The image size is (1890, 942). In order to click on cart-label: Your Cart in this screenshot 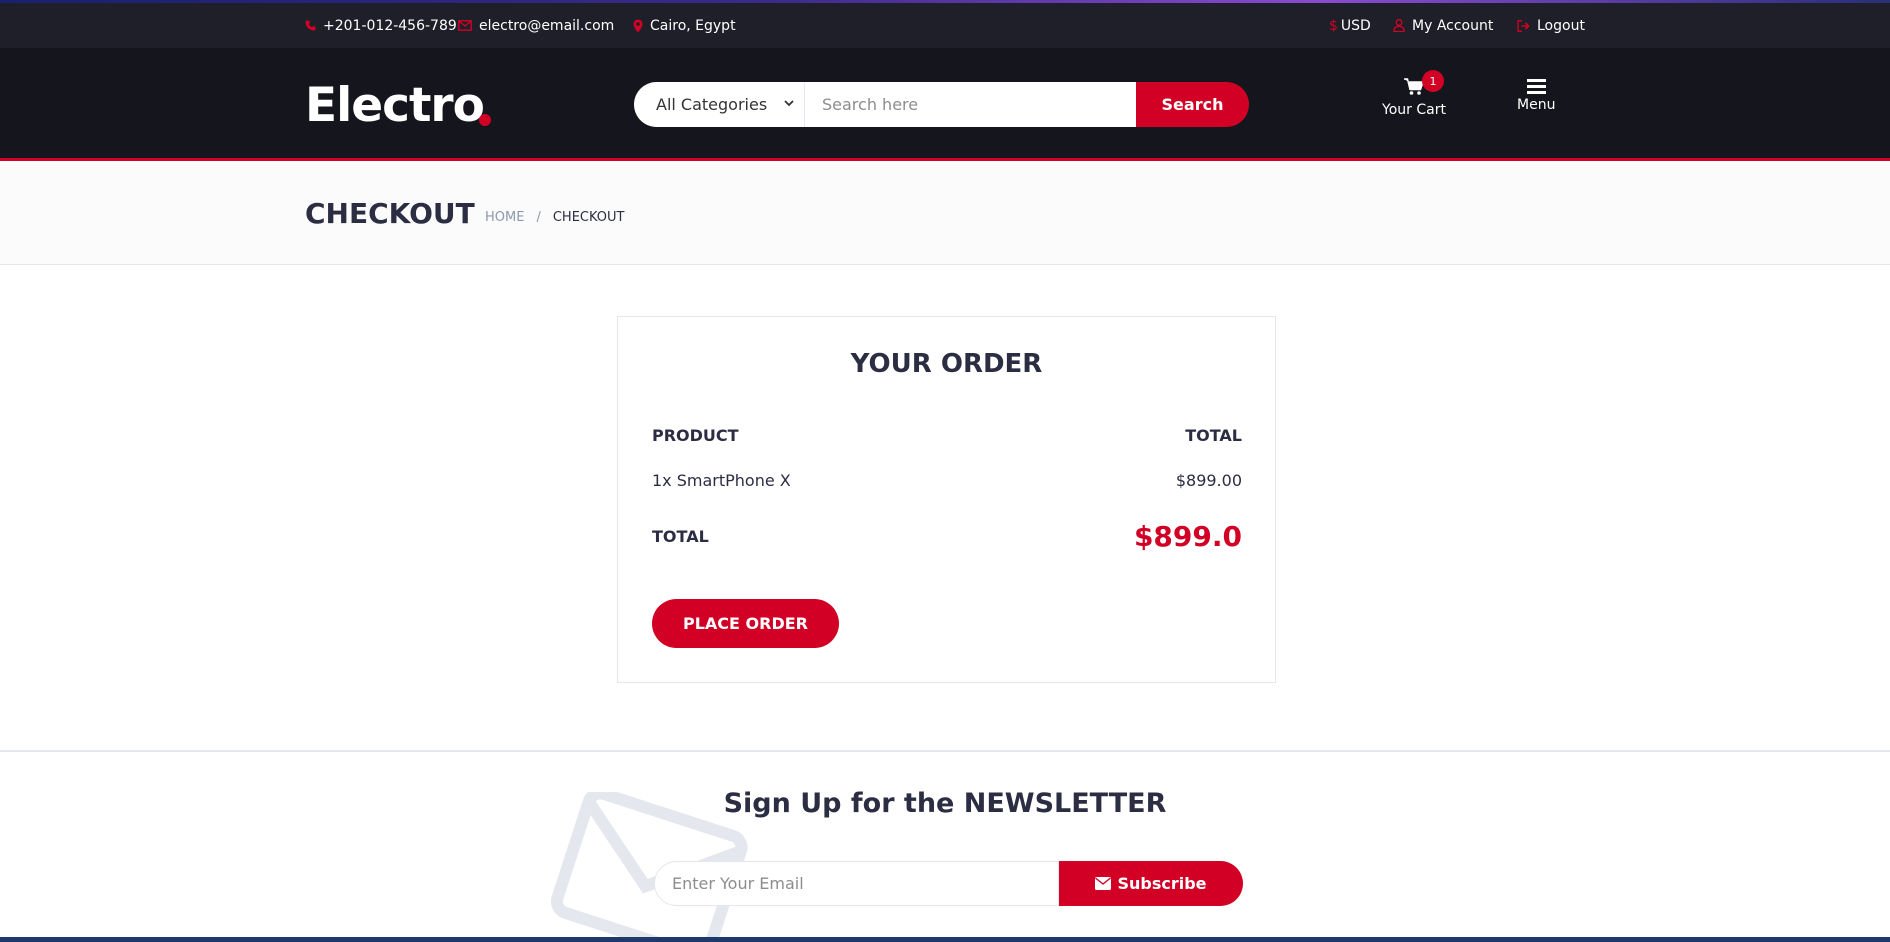, I will do `click(1414, 110)`.